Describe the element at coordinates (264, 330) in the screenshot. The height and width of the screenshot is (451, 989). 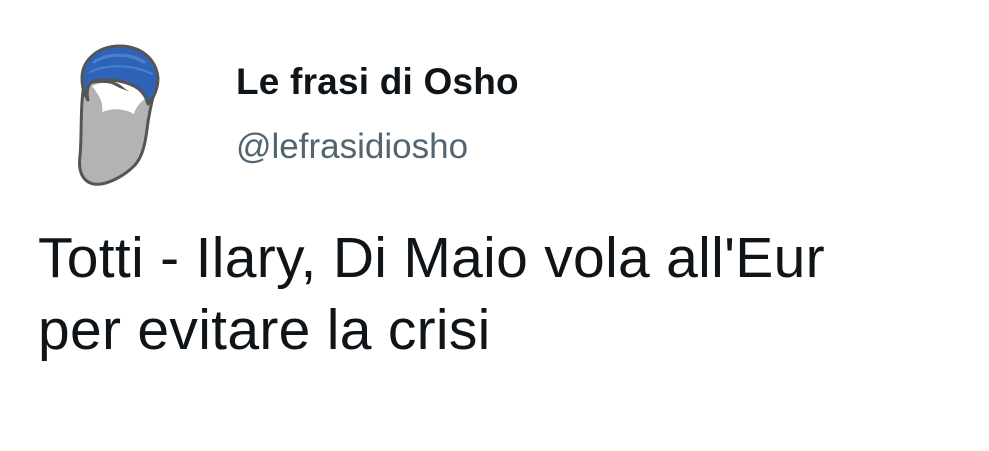
I see `tweet-text-line: per evitare la crisi` at that location.